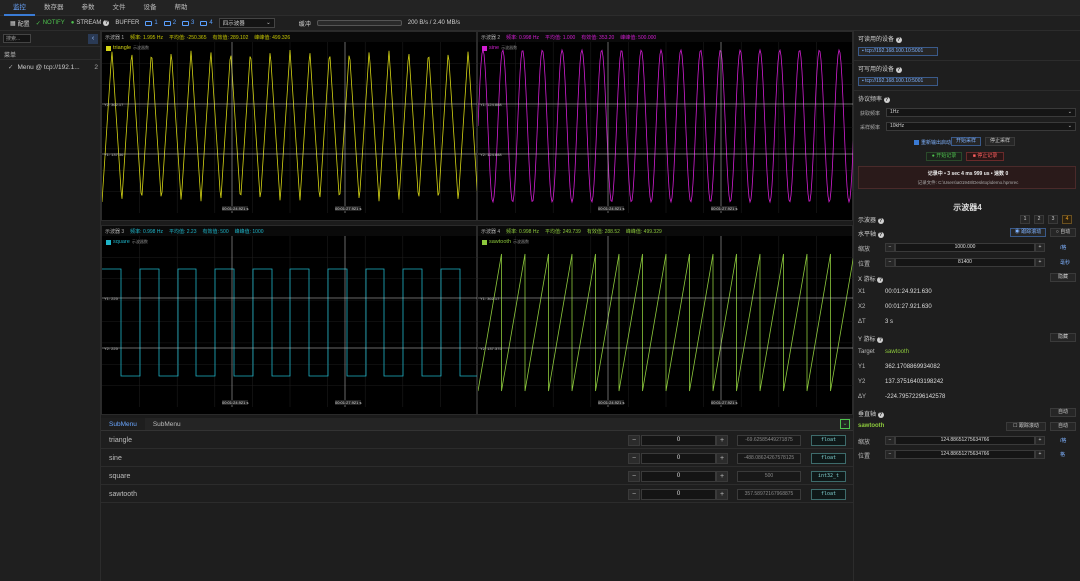 This screenshot has width=1080, height=581. Describe the element at coordinates (1028, 232) in the screenshot. I see `follow-scroll-toggle: ◉ 跟踪滚动` at that location.